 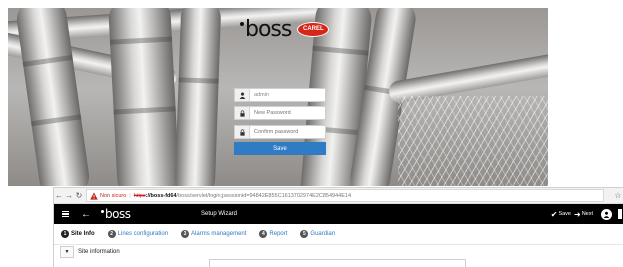 I want to click on reload-icon: ↻, so click(x=79, y=196).